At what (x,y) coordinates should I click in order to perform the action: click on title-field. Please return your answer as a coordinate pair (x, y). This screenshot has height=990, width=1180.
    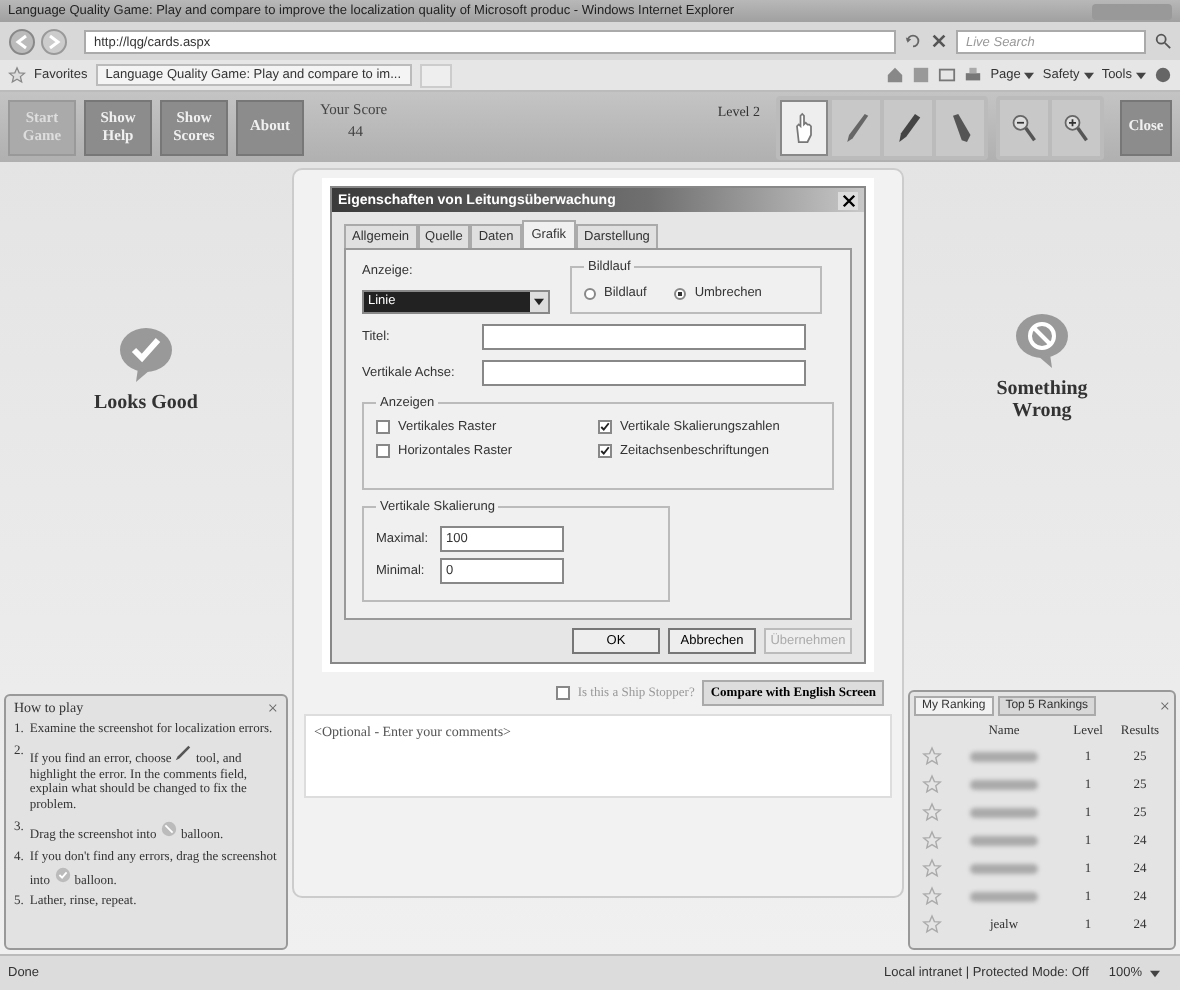
    Looking at the image, I should click on (644, 337).